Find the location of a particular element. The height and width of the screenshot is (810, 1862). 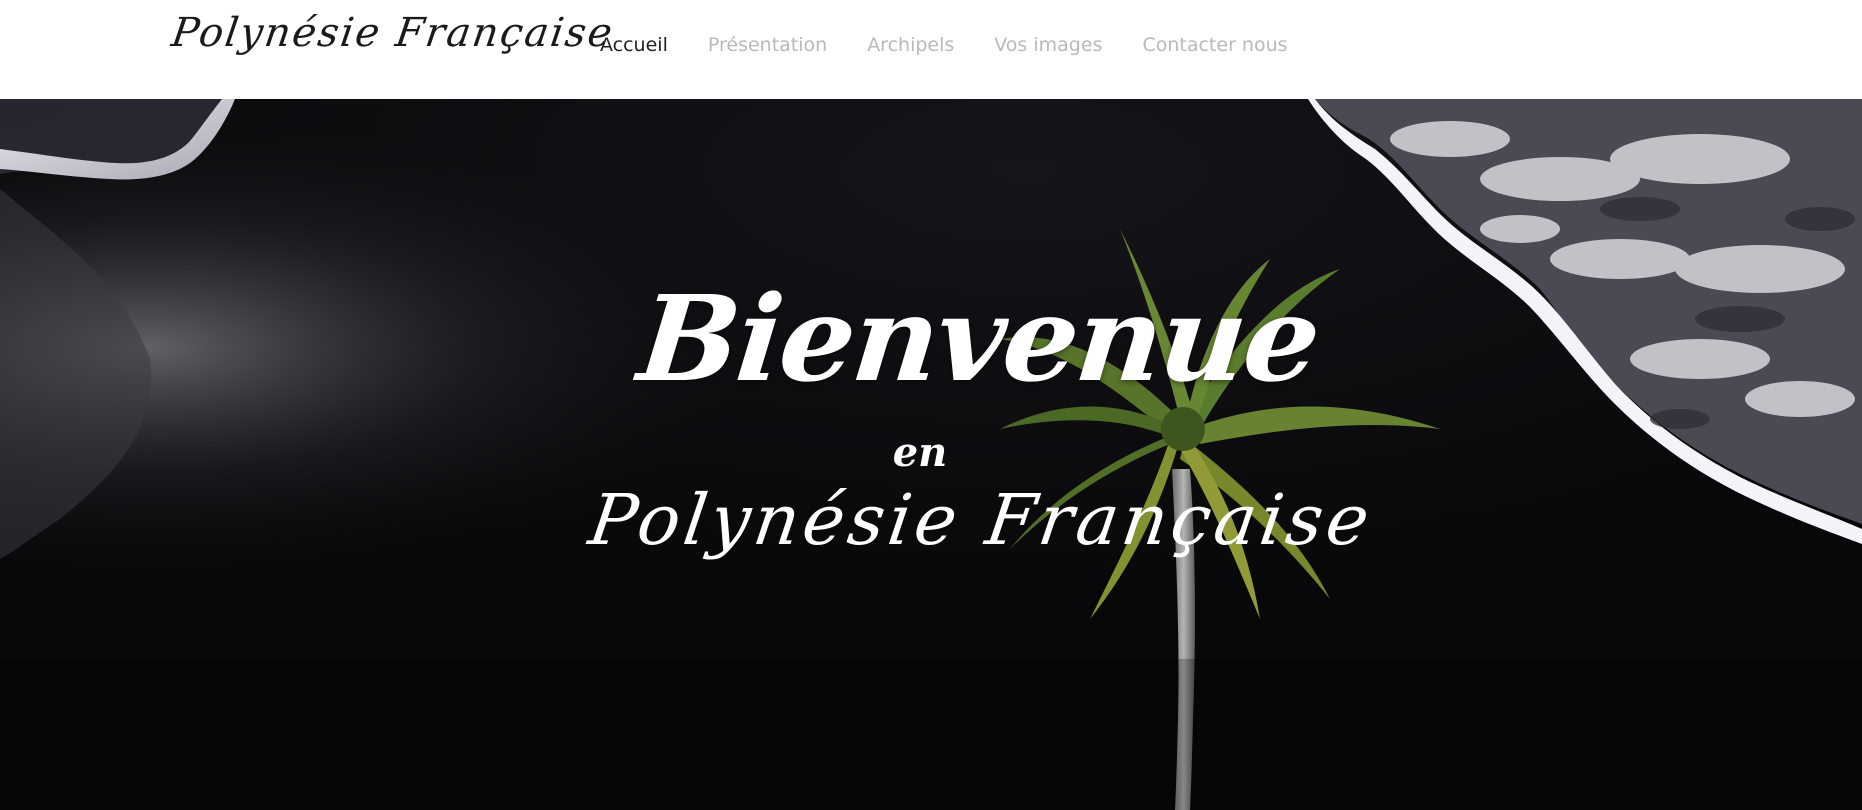

nav-item-presentation: Présentation is located at coordinates (767, 45).